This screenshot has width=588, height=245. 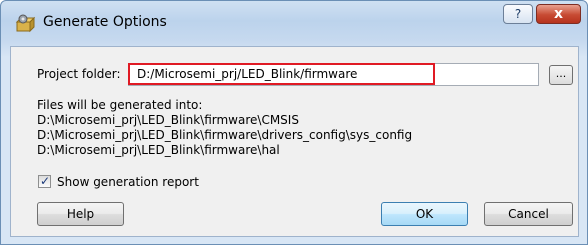 I want to click on help-button: Help, so click(x=80, y=214).